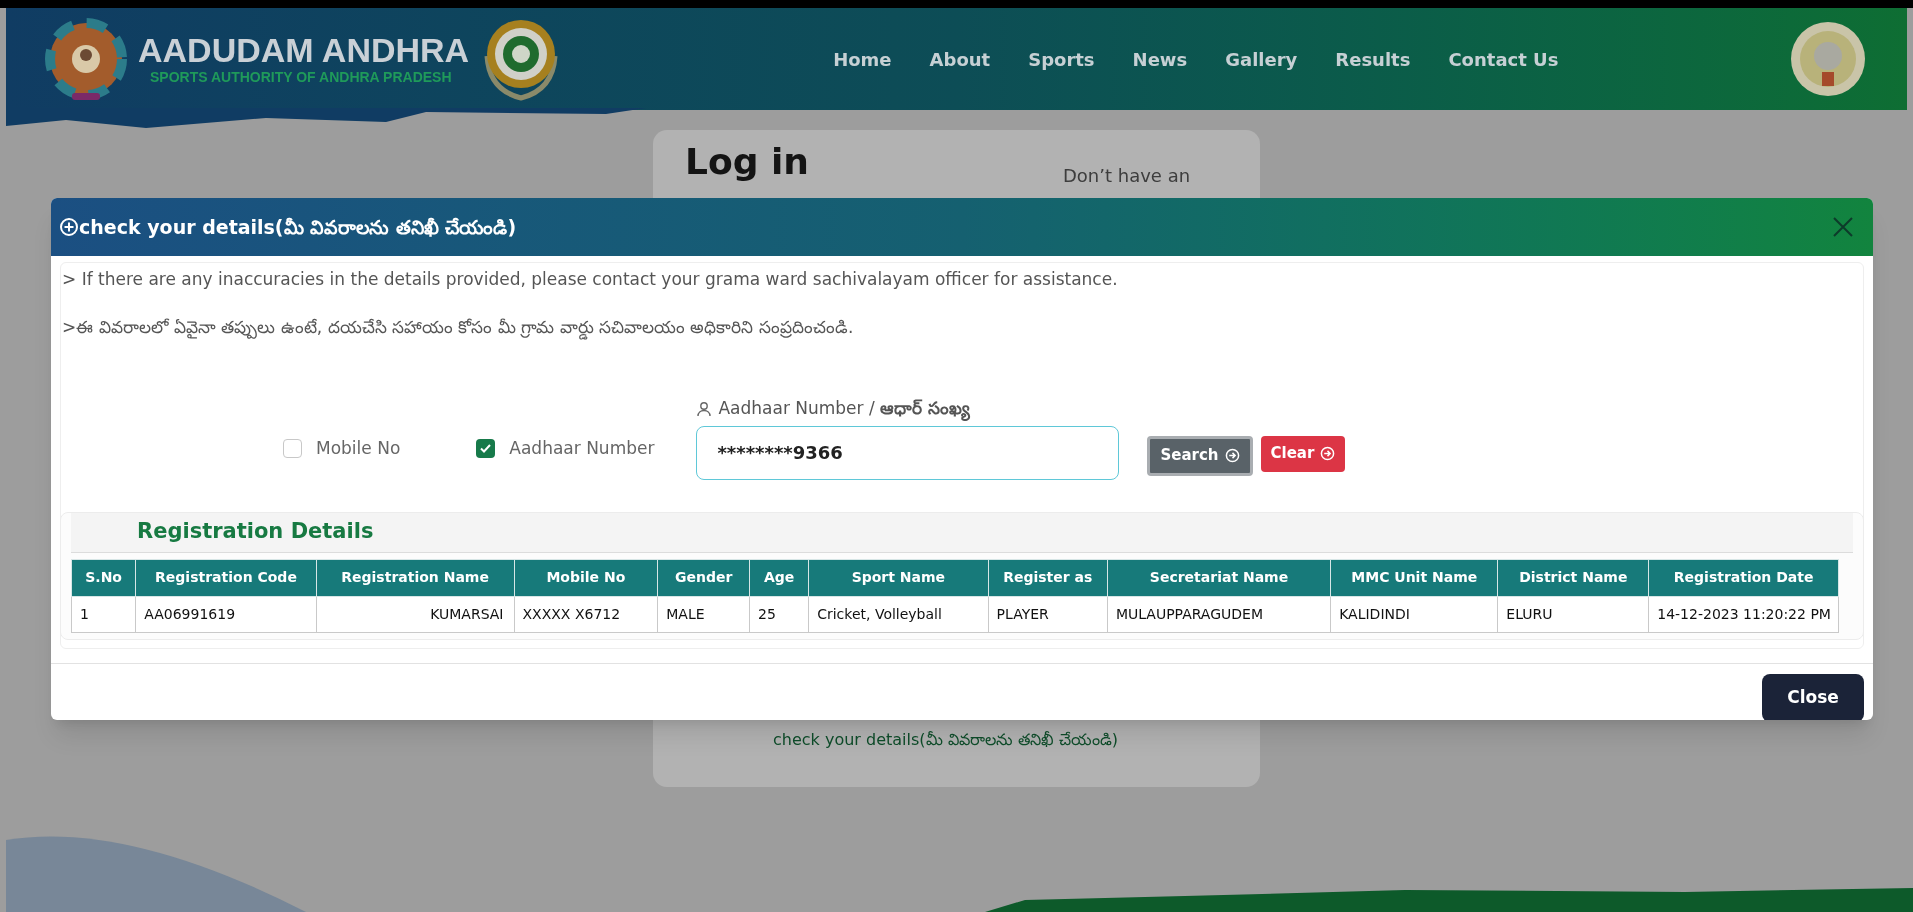 The height and width of the screenshot is (912, 1913). I want to click on aadhaar-input-field: ********9366, so click(908, 452).